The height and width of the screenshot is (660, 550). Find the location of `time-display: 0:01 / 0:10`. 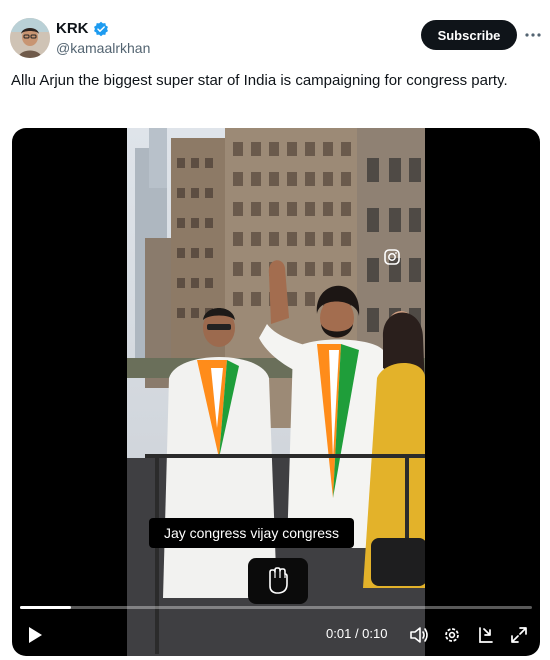

time-display: 0:01 / 0:10 is located at coordinates (356, 633).